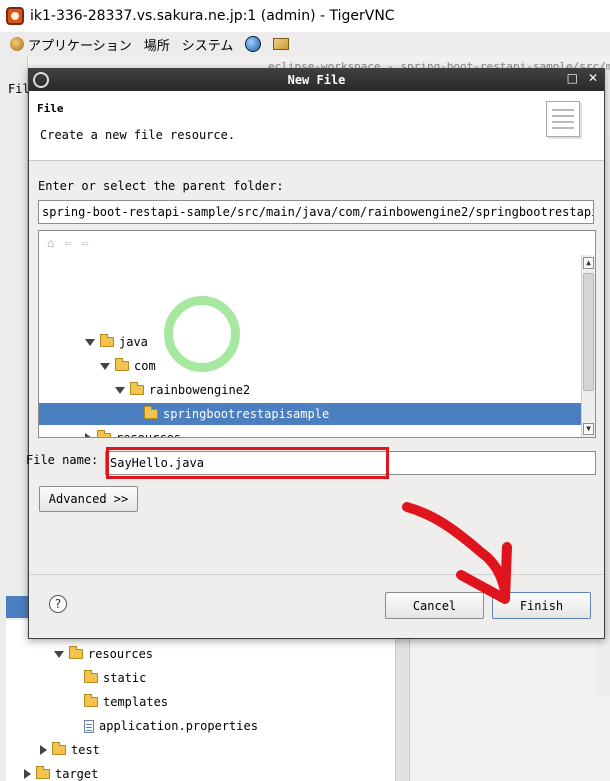 The width and height of the screenshot is (610, 781). What do you see at coordinates (50, 243) in the screenshot?
I see `home-icon: ⌂` at bounding box center [50, 243].